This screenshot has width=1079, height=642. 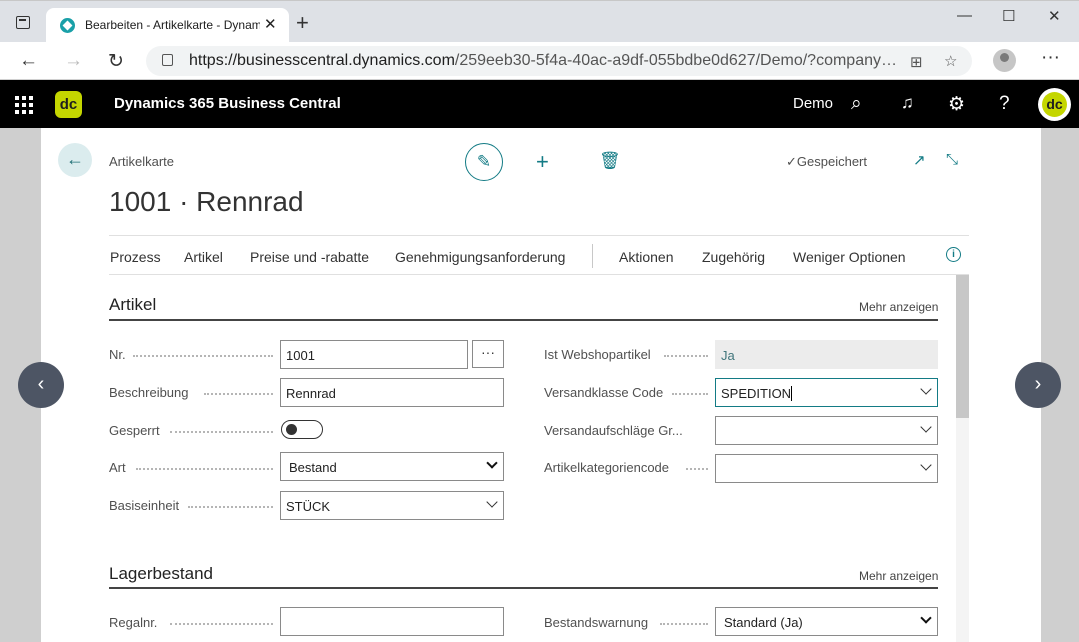 I want to click on art-select: Bestand, so click(x=392, y=466).